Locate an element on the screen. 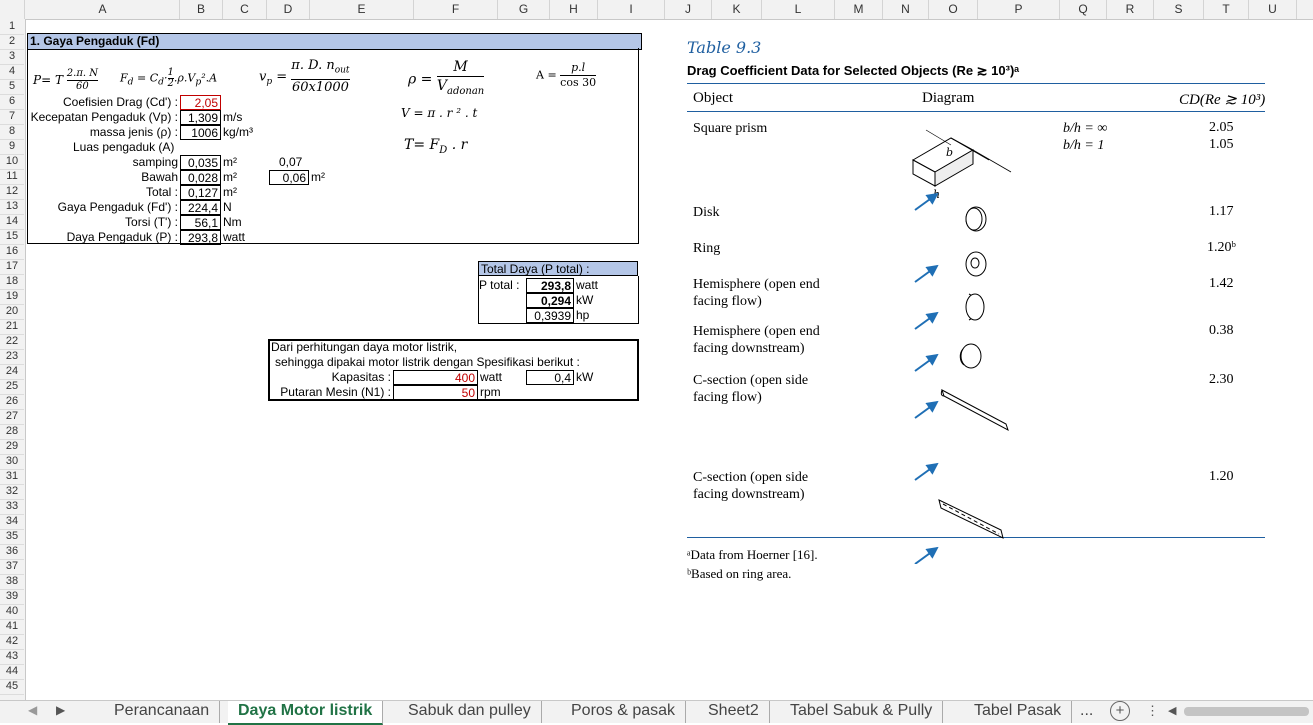  row-header-37: 37 is located at coordinates (12, 567).